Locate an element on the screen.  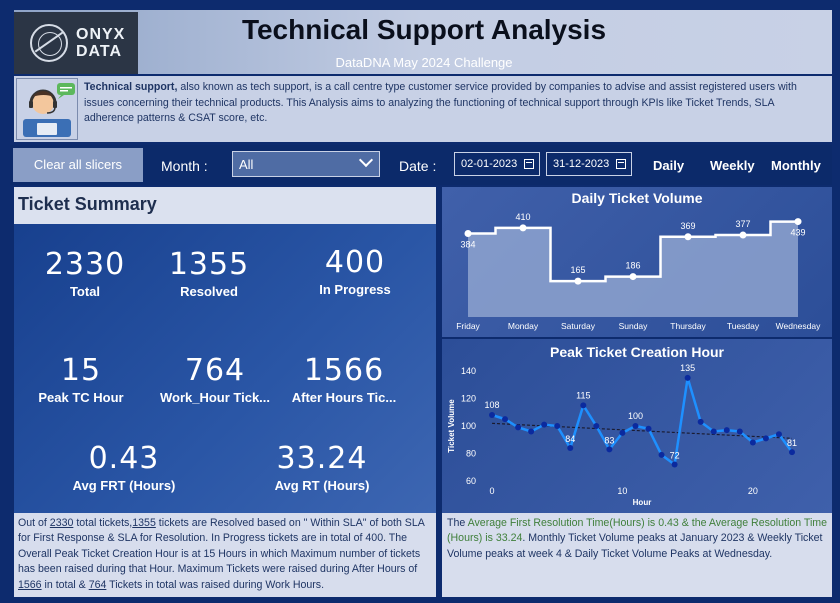
period-weekly-button: Weekly is located at coordinates (732, 165).